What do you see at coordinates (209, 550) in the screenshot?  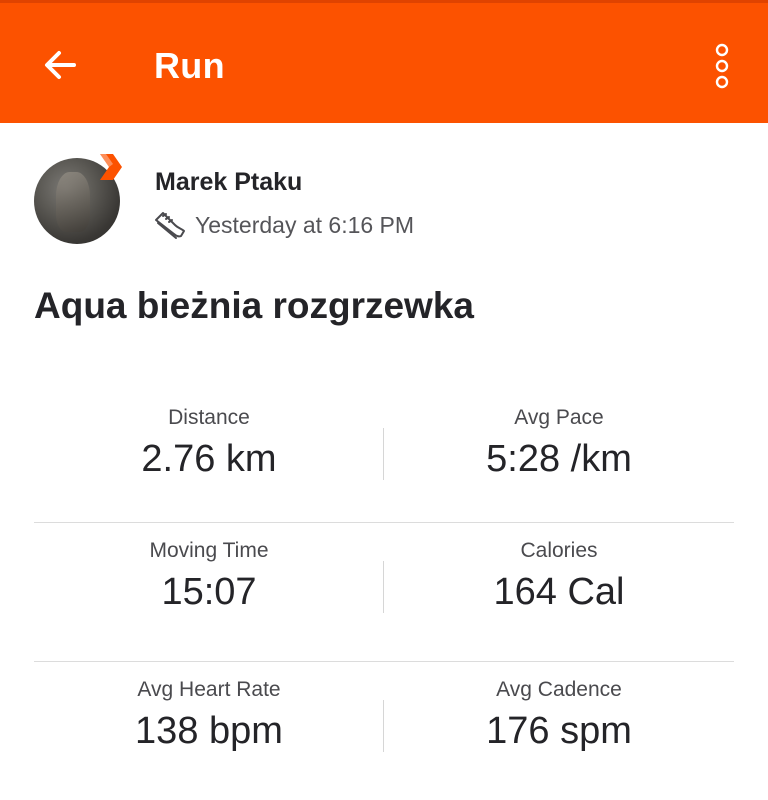 I see `stat-label: Moving Time` at bounding box center [209, 550].